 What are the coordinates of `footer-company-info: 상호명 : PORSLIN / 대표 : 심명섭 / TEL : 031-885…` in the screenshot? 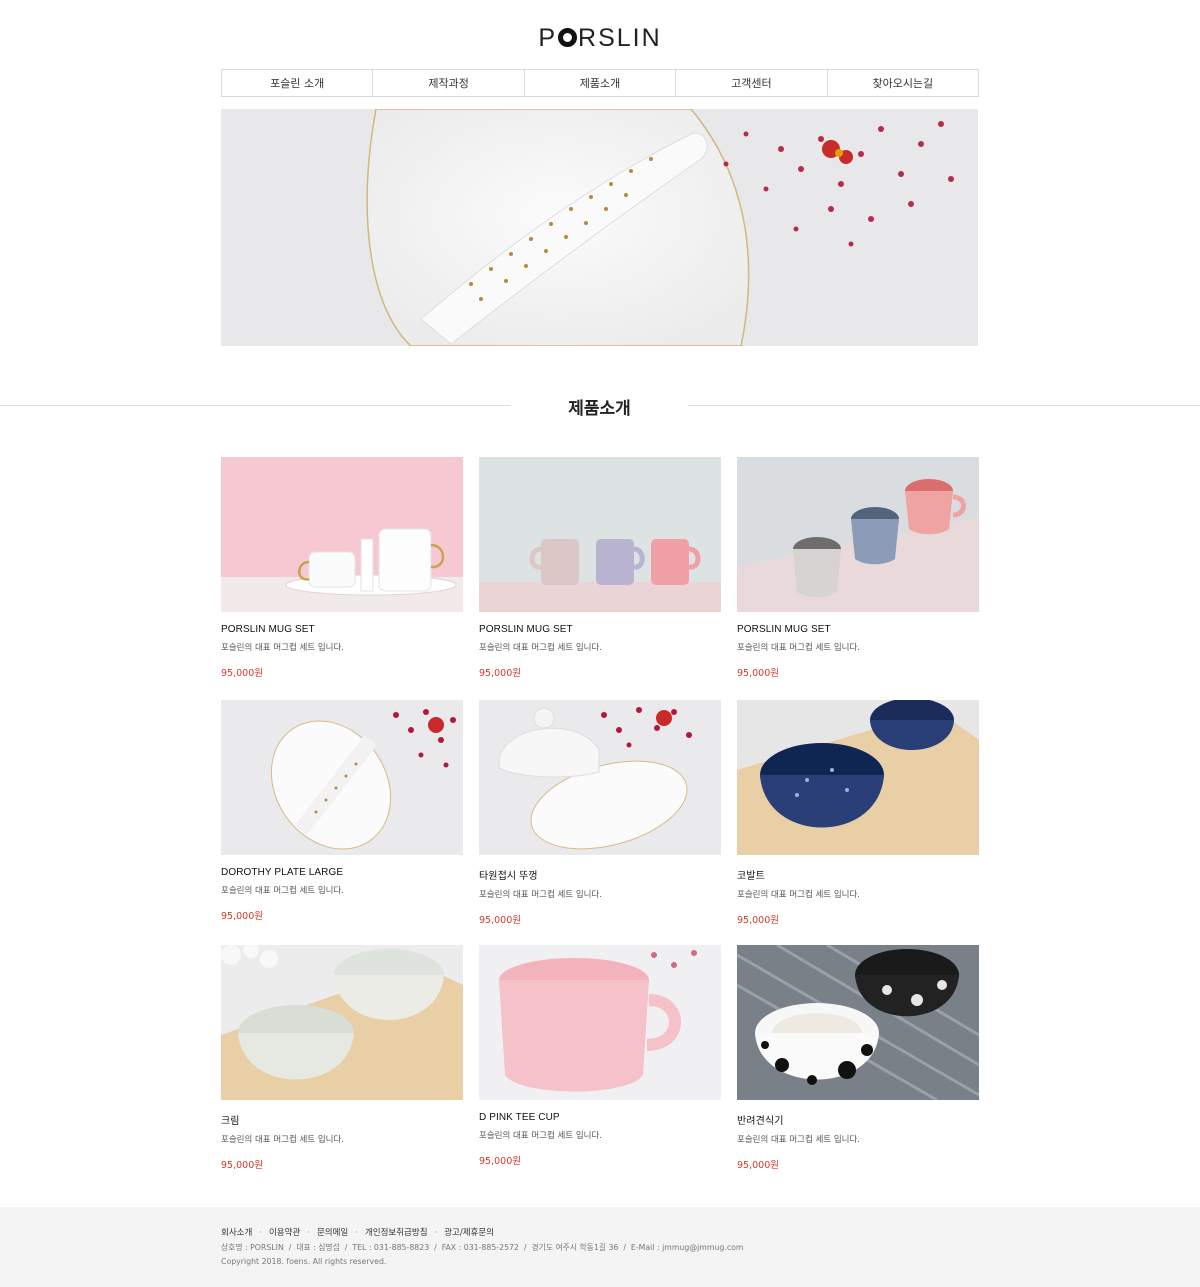 It's located at (482, 1247).